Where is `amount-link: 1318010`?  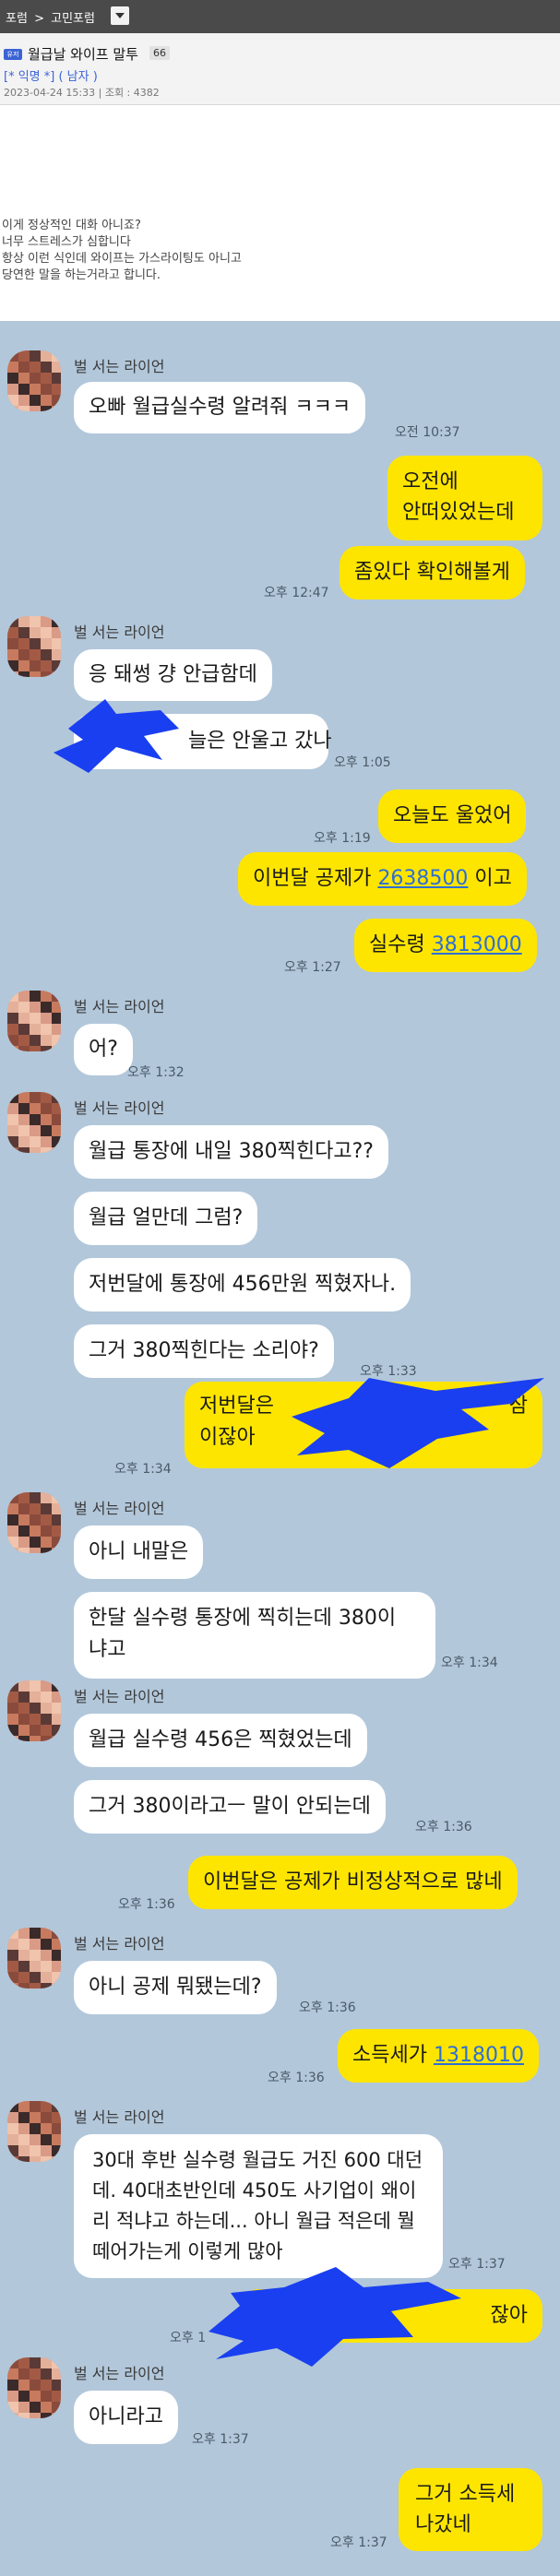 amount-link: 1318010 is located at coordinates (479, 2055).